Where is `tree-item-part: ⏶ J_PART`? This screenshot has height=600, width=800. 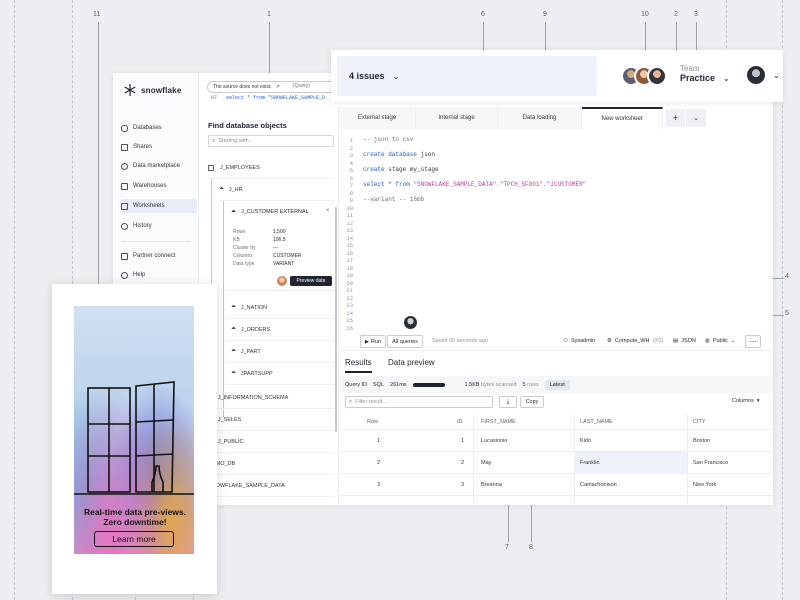 tree-item-part: ⏶ J_PART is located at coordinates (281, 352).